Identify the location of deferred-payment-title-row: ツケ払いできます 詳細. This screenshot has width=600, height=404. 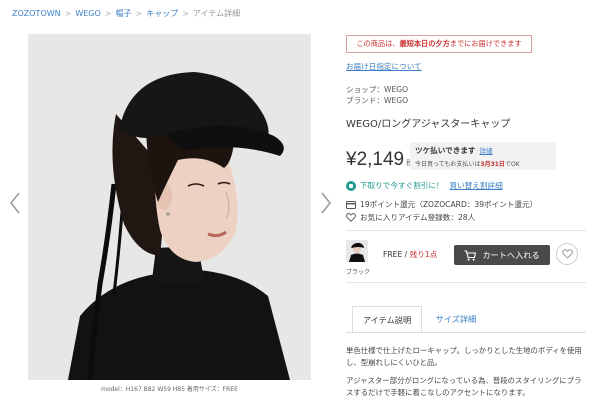
(483, 150).